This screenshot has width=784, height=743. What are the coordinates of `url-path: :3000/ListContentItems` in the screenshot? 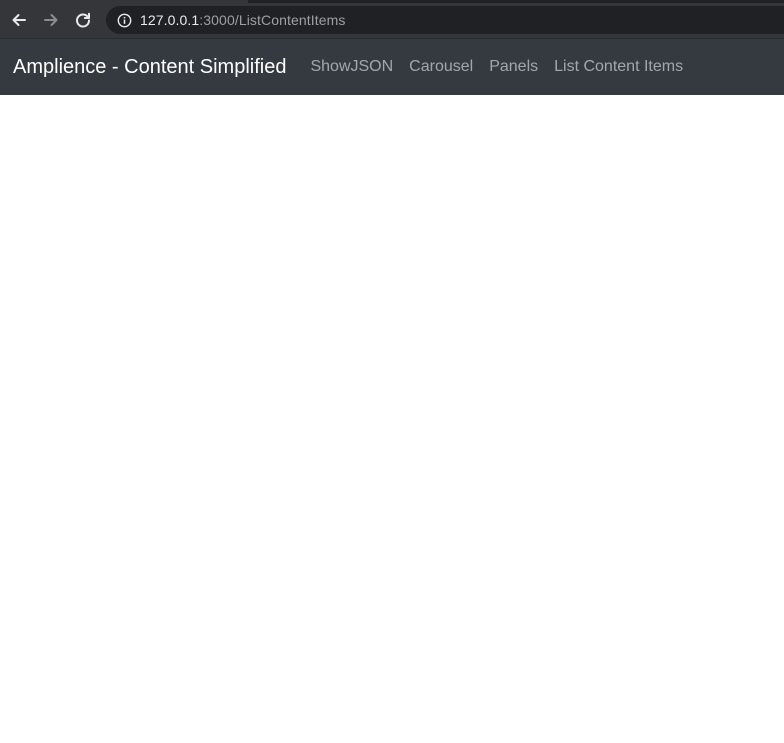 It's located at (272, 20).